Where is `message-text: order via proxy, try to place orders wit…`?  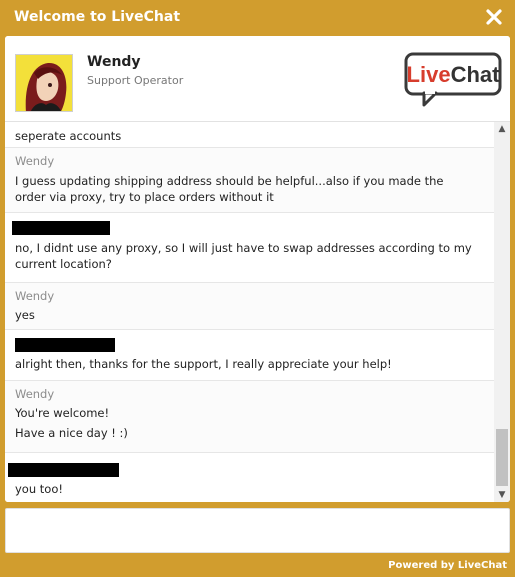
message-text: order via proxy, try to place orders wit… is located at coordinates (144, 197).